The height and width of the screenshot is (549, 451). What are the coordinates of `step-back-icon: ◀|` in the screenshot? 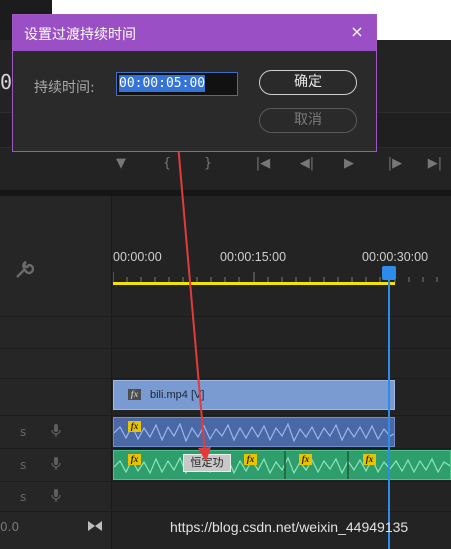 It's located at (307, 164).